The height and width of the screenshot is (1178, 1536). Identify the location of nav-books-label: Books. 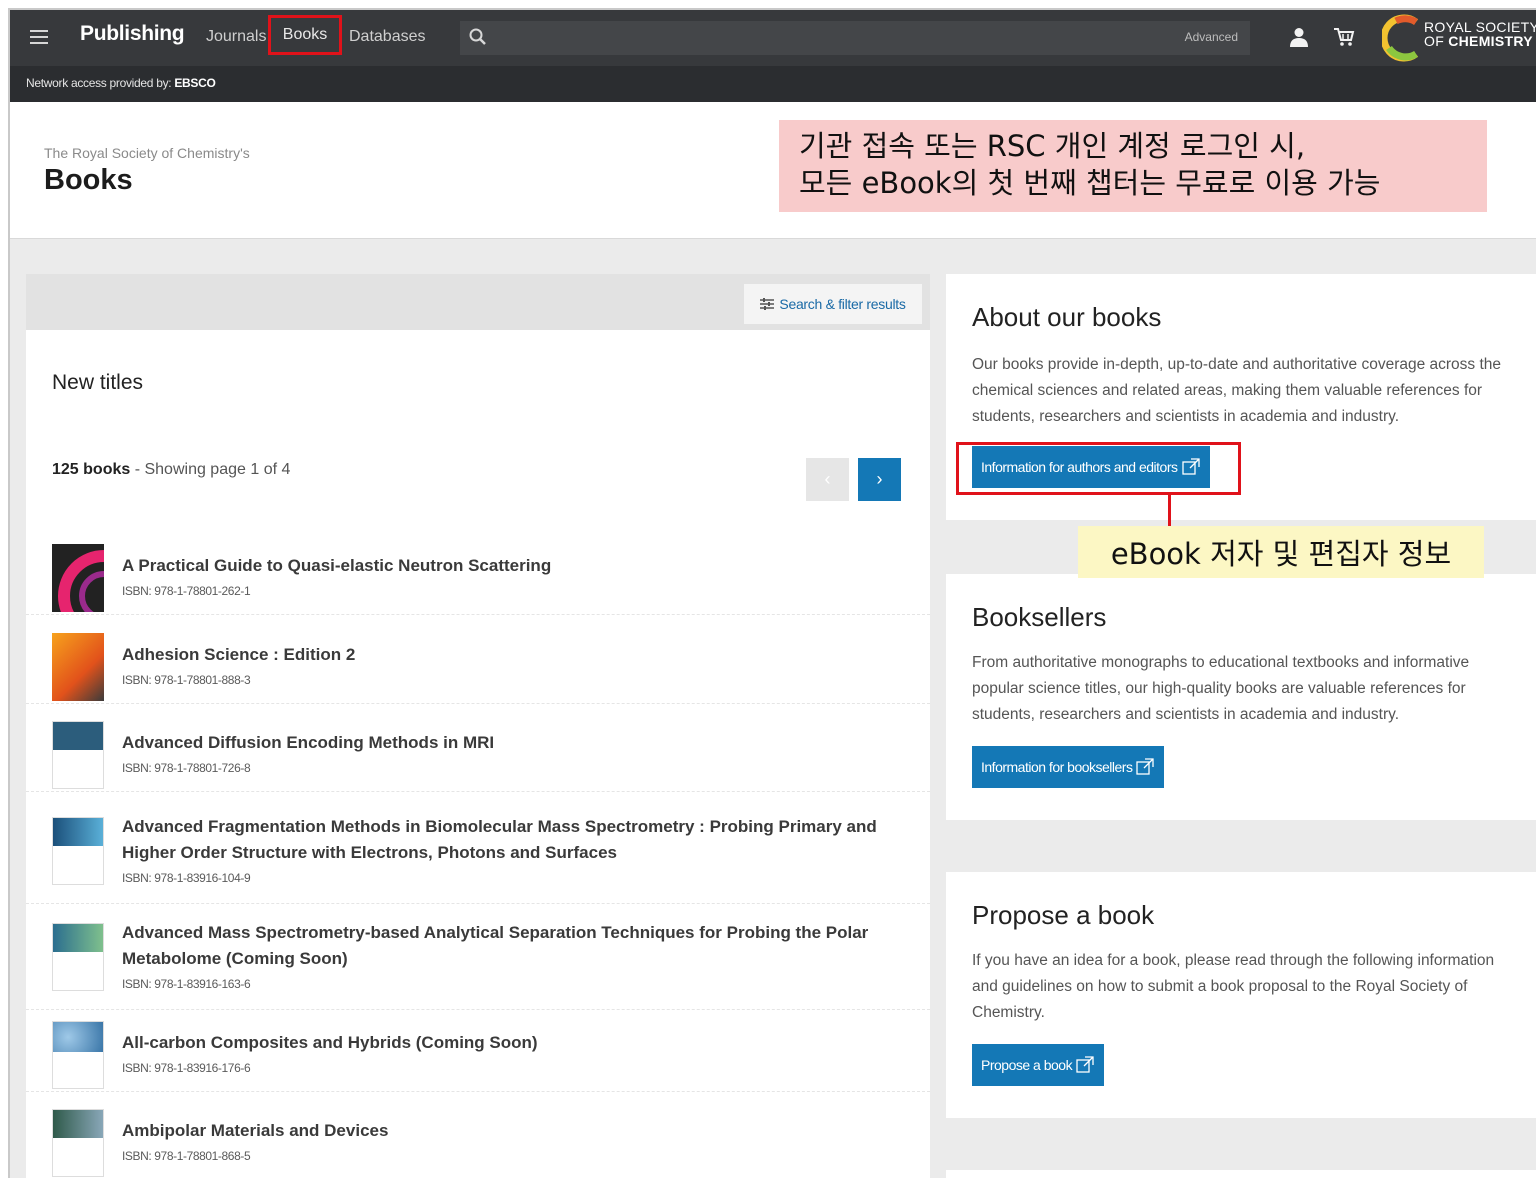
(305, 34).